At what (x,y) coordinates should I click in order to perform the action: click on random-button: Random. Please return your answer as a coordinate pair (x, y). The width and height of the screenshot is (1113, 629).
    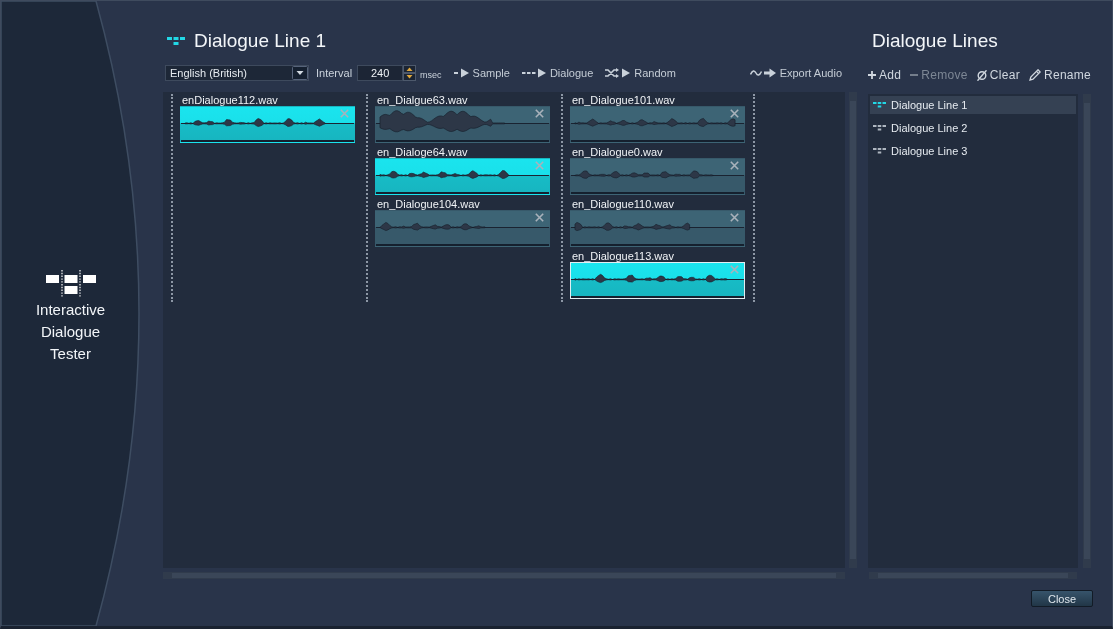
    Looking at the image, I should click on (640, 73).